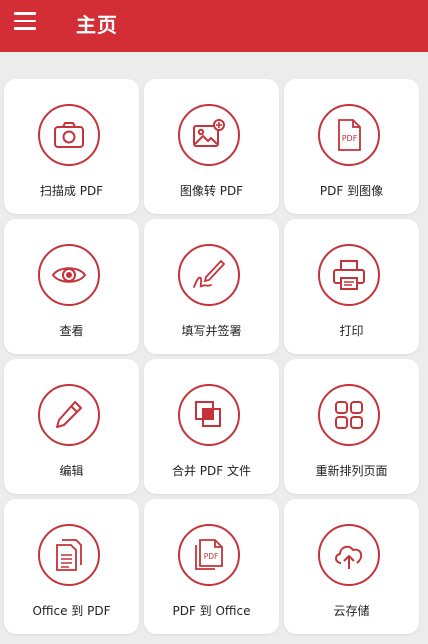 The width and height of the screenshot is (428, 644). I want to click on tile-pdf-to-office: PDF PDF 到 Office, so click(211, 566).